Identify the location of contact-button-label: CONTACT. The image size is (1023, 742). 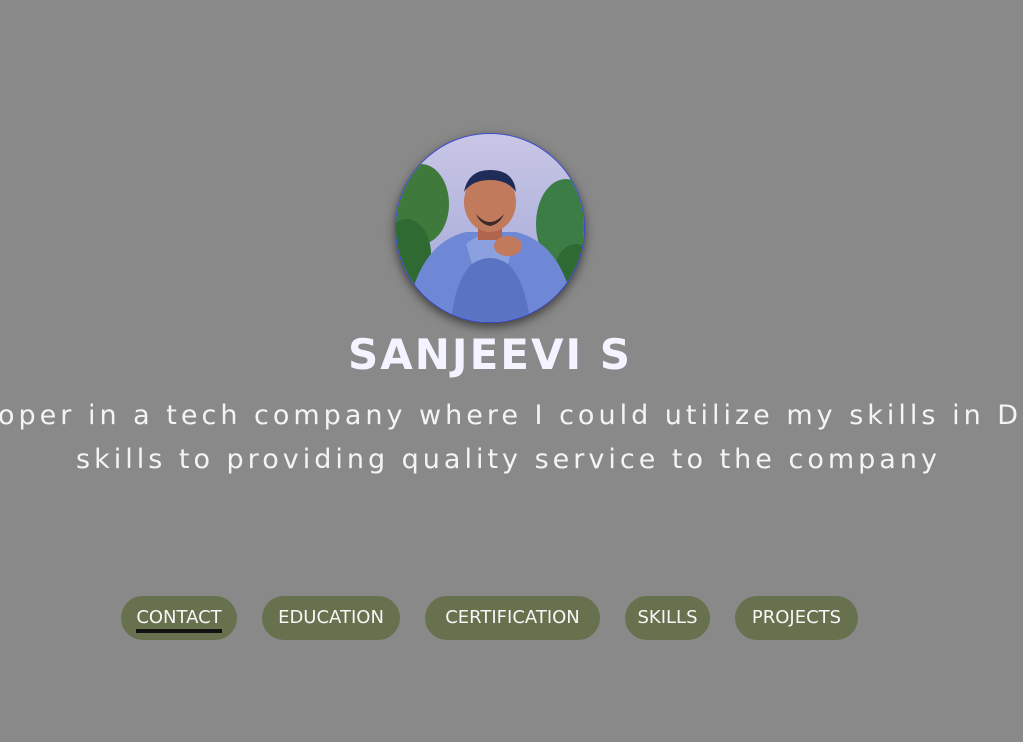
(179, 620).